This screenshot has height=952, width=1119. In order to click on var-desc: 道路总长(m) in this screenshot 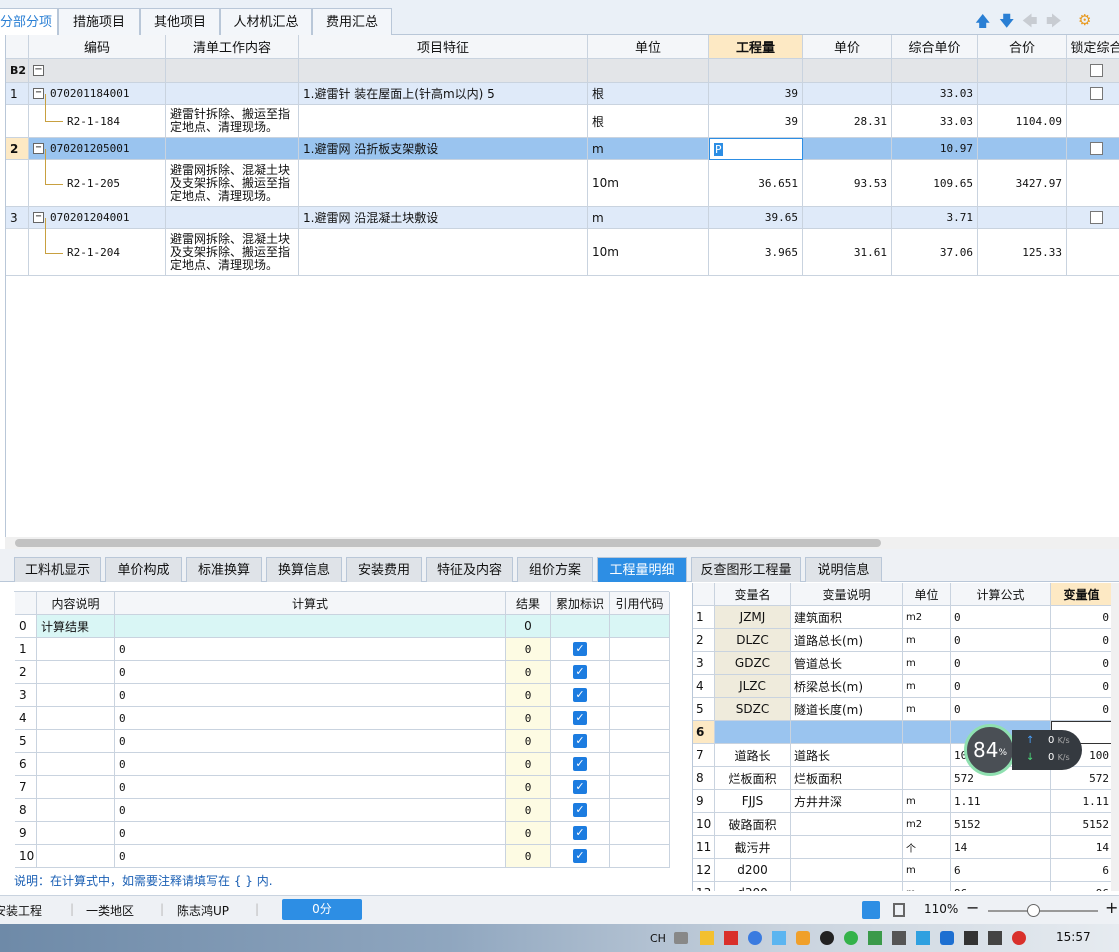, I will do `click(847, 640)`.